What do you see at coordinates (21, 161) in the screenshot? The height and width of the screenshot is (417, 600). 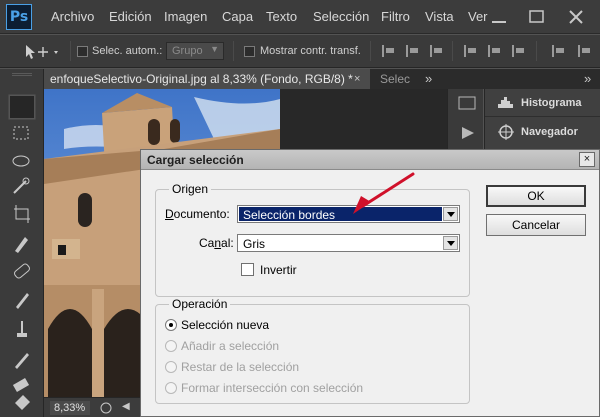 I see `lasso-tool-icon` at bounding box center [21, 161].